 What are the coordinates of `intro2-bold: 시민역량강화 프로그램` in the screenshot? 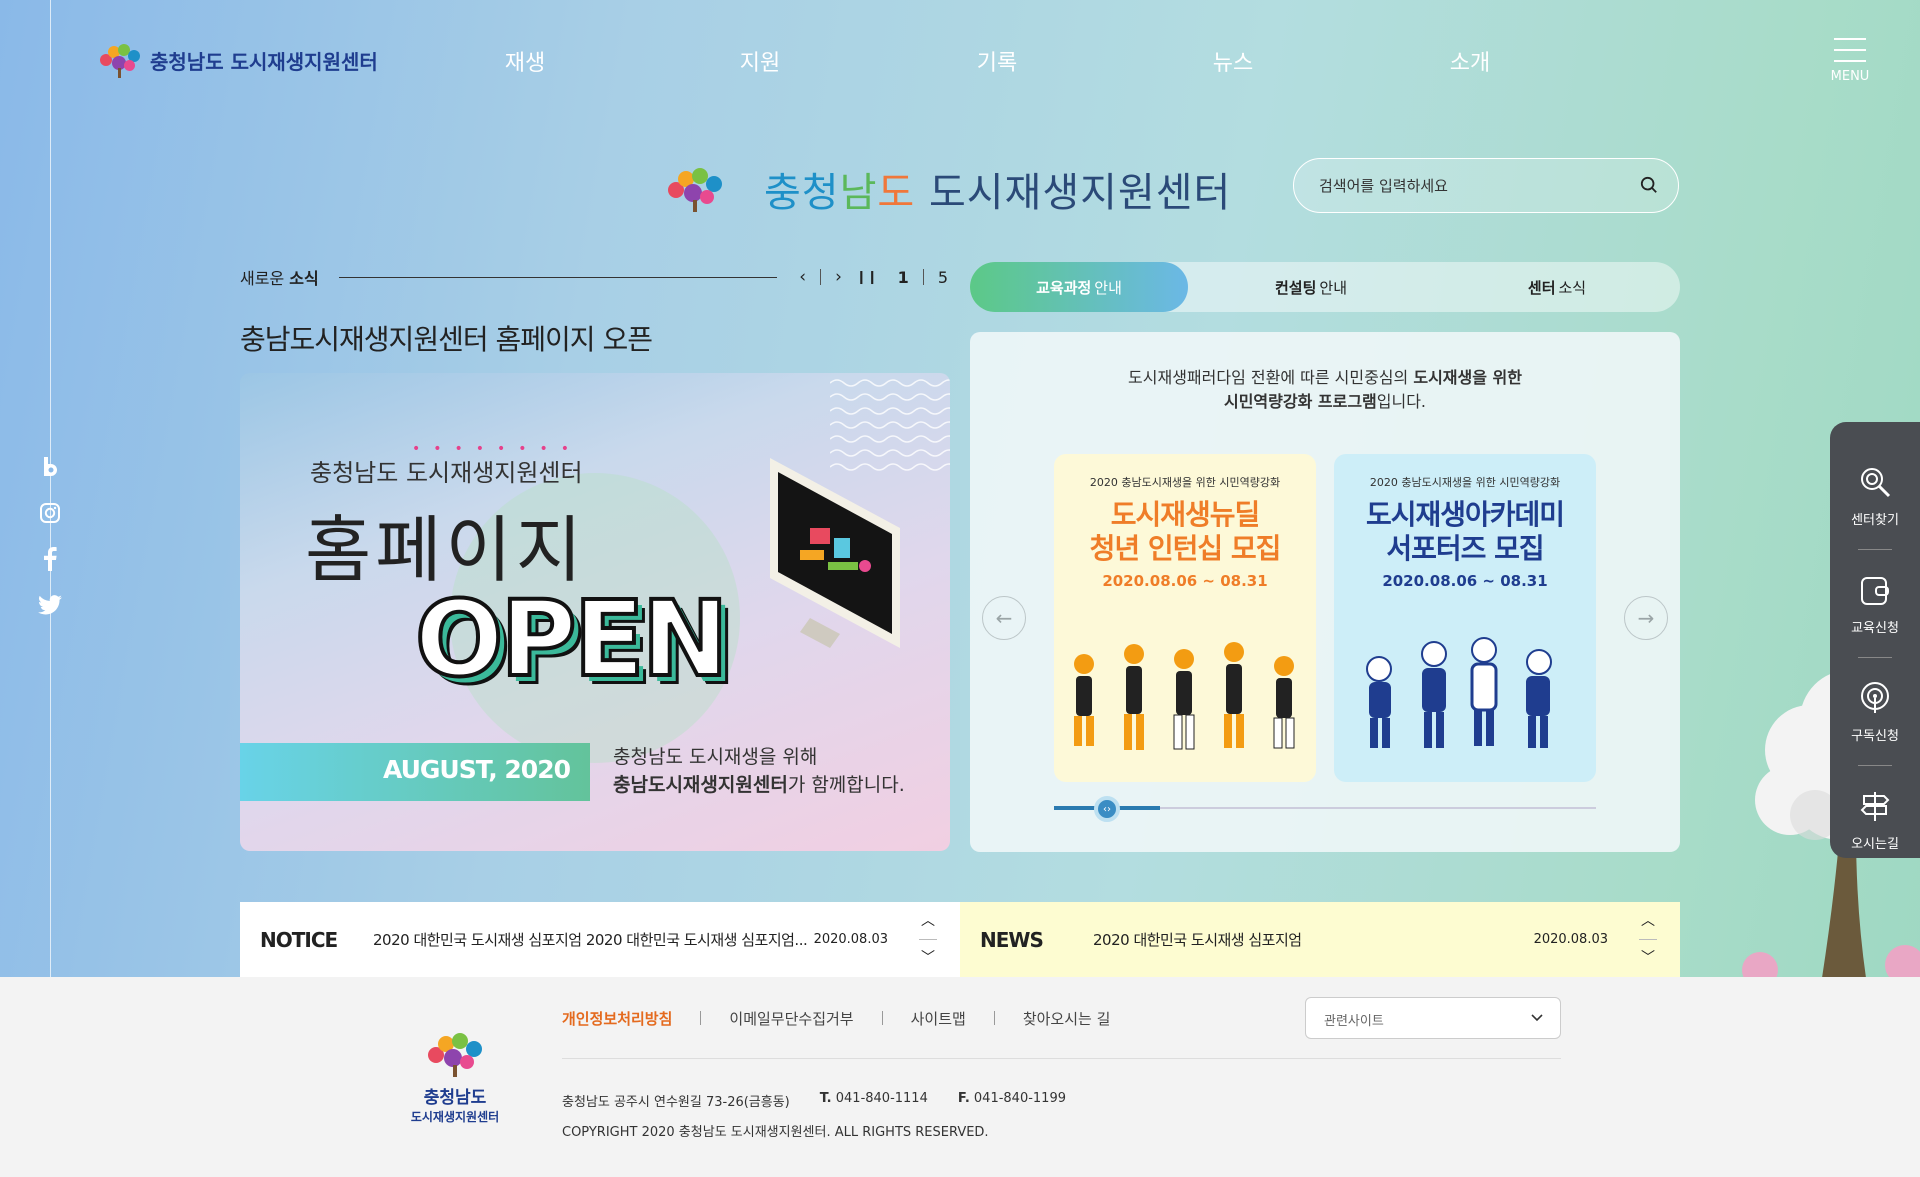 It's located at (1300, 401).